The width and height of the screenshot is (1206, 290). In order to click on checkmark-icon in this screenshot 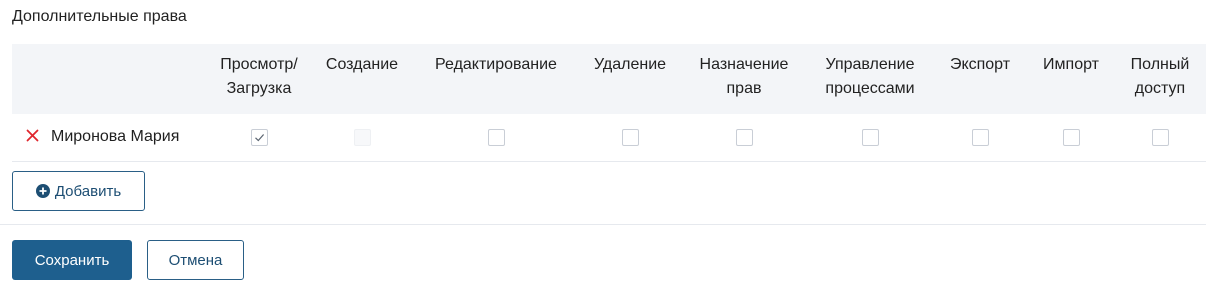, I will do `click(259, 137)`.